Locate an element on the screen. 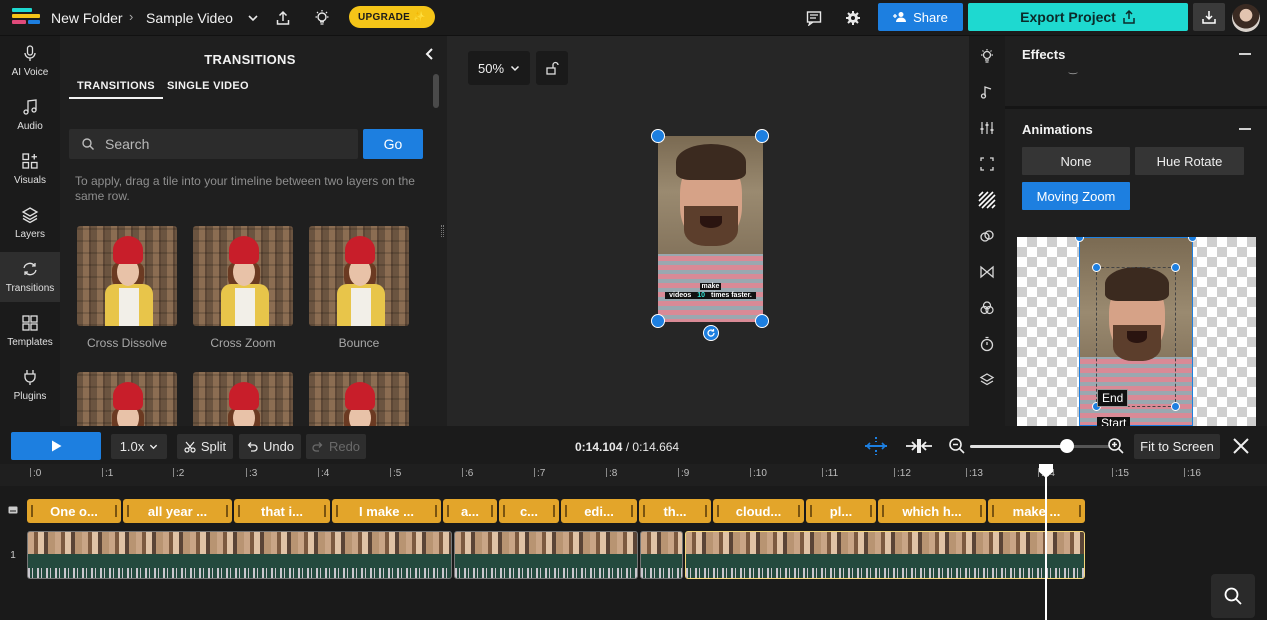  animation-moving-zoom-button: Moving Zoom is located at coordinates (1076, 196).